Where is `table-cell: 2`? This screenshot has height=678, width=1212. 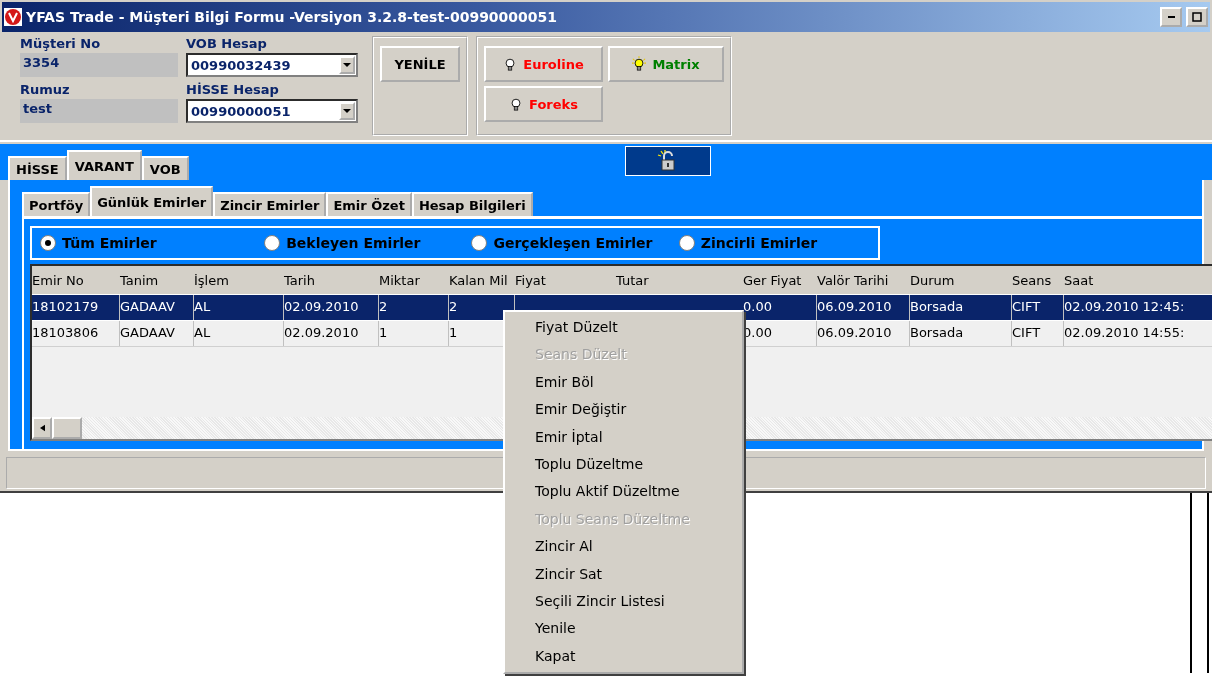
table-cell: 2 is located at coordinates (414, 307).